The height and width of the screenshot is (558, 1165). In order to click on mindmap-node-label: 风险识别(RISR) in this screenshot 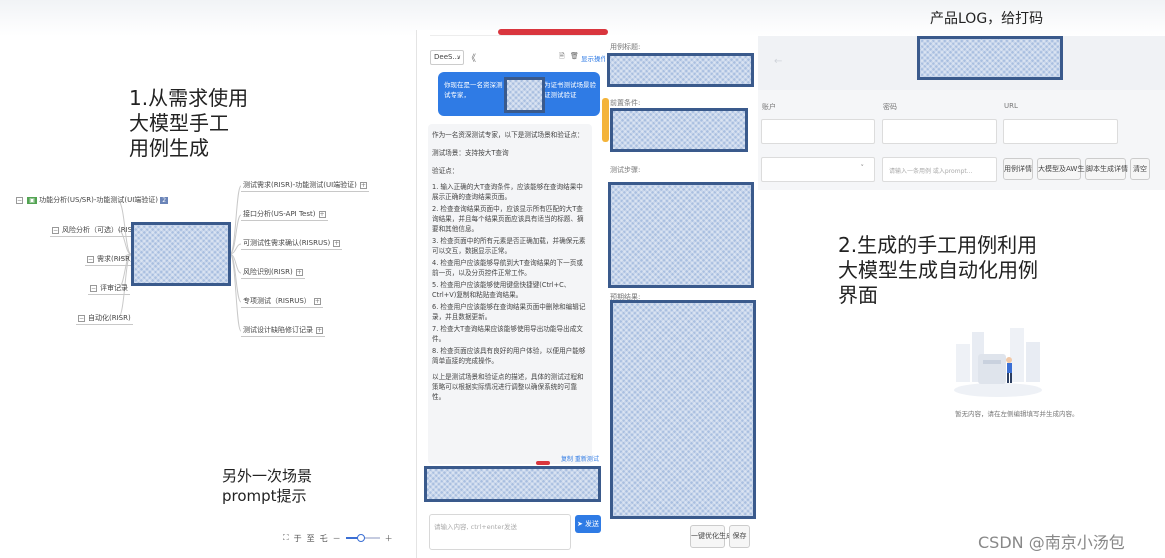, I will do `click(268, 272)`.